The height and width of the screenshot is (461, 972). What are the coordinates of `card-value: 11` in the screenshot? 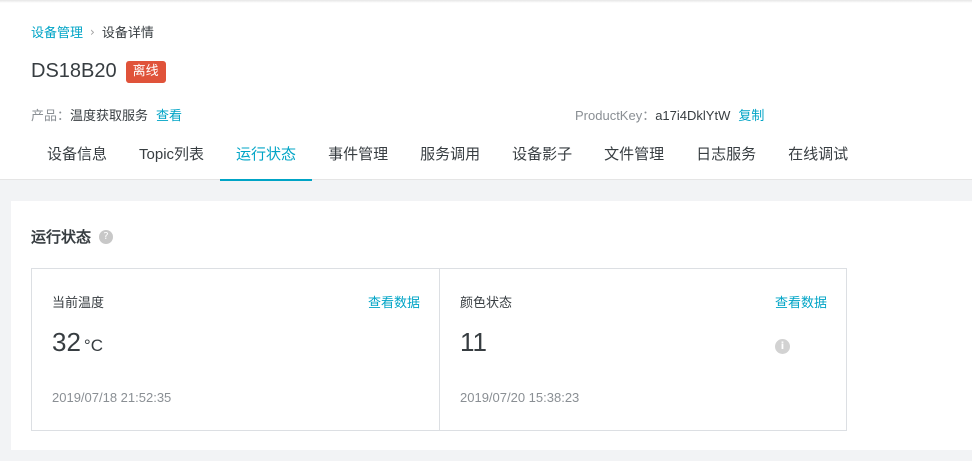 It's located at (473, 342).